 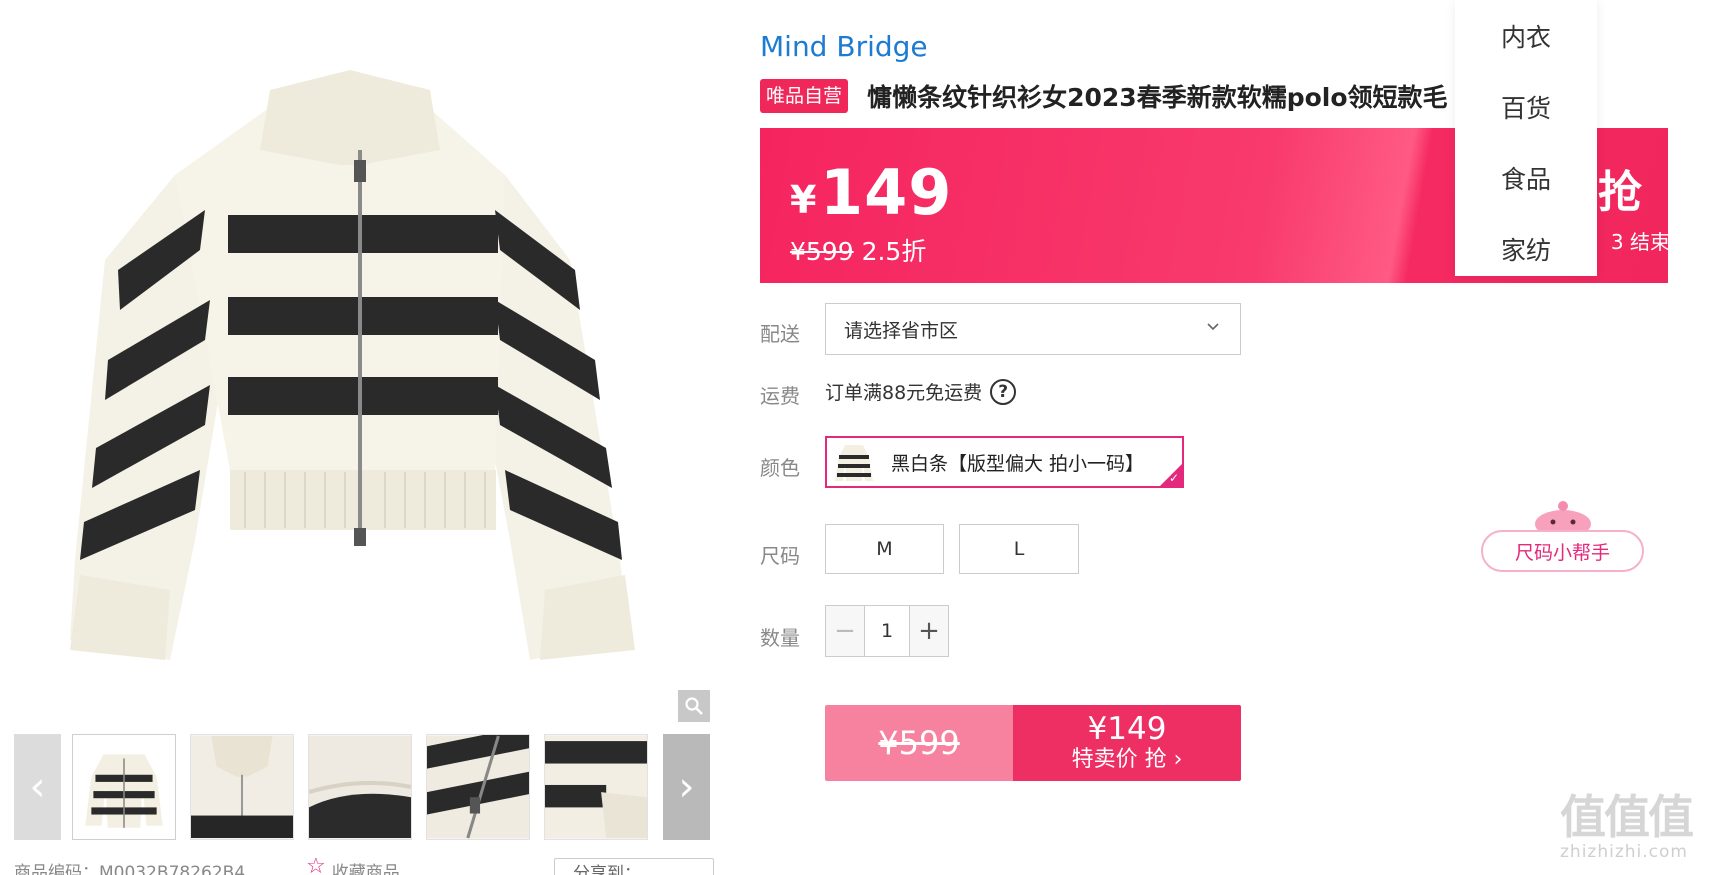 What do you see at coordinates (1526, 177) in the screenshot?
I see `menu-item-food: 食品` at bounding box center [1526, 177].